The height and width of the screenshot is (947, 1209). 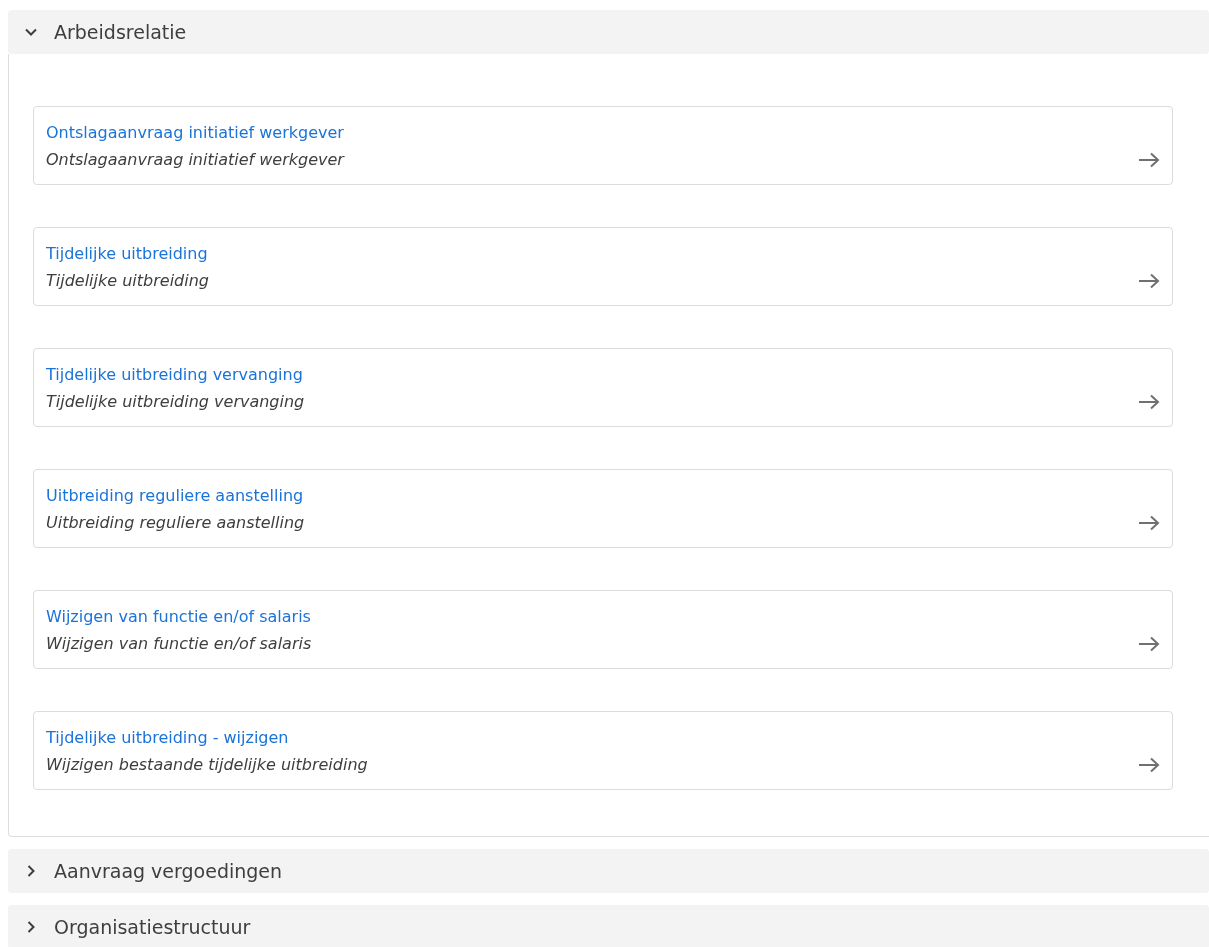 What do you see at coordinates (603, 750) in the screenshot?
I see `request-card: Tijdelijke uitbreiding - wijzigen Wijzigen bestaande tijdelijke uitbreiding` at bounding box center [603, 750].